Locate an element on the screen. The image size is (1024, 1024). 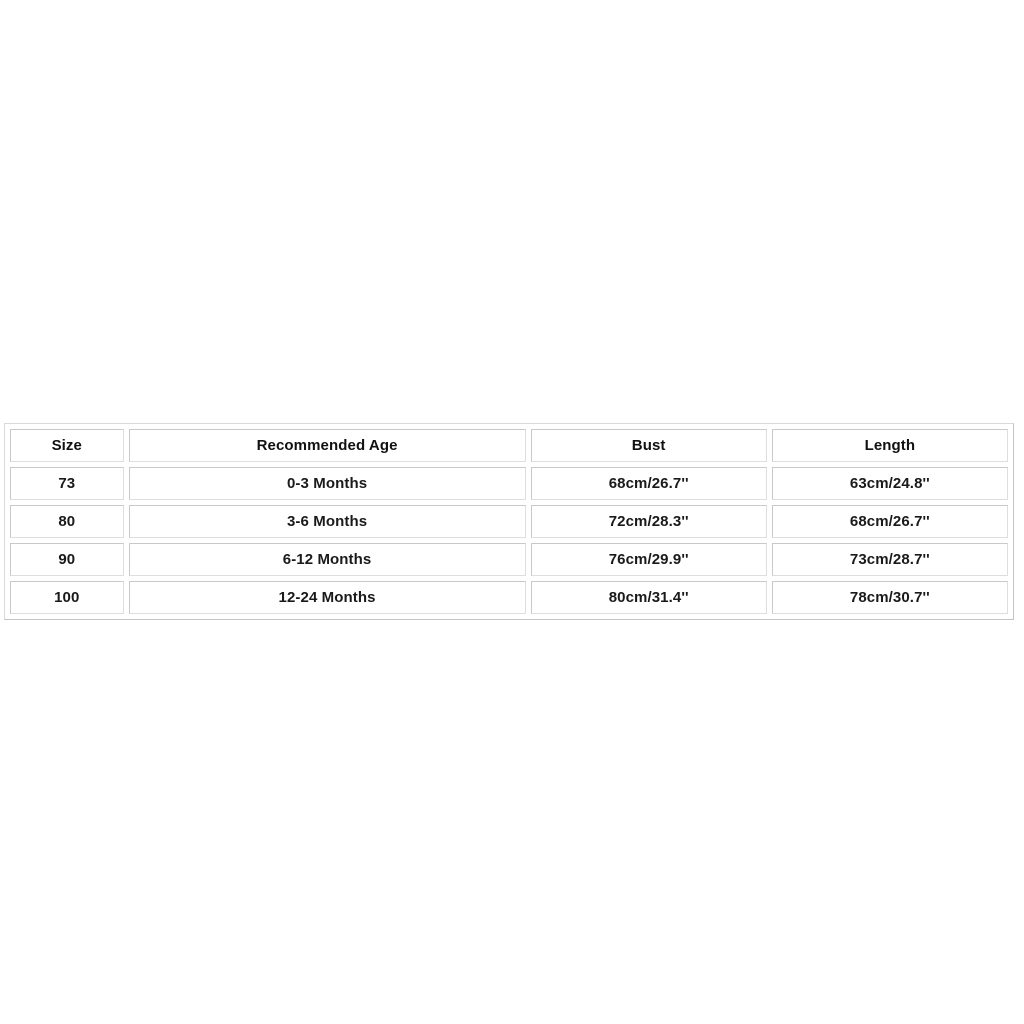
cell-size: 80 is located at coordinates (67, 521).